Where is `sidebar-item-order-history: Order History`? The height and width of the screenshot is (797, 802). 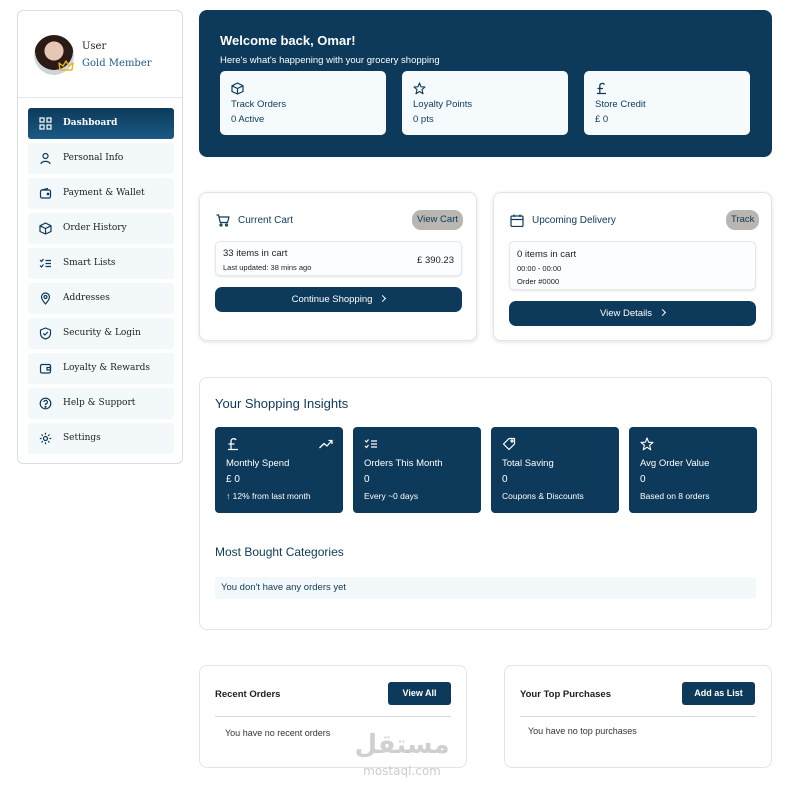
sidebar-item-order-history: Order History is located at coordinates (101, 228).